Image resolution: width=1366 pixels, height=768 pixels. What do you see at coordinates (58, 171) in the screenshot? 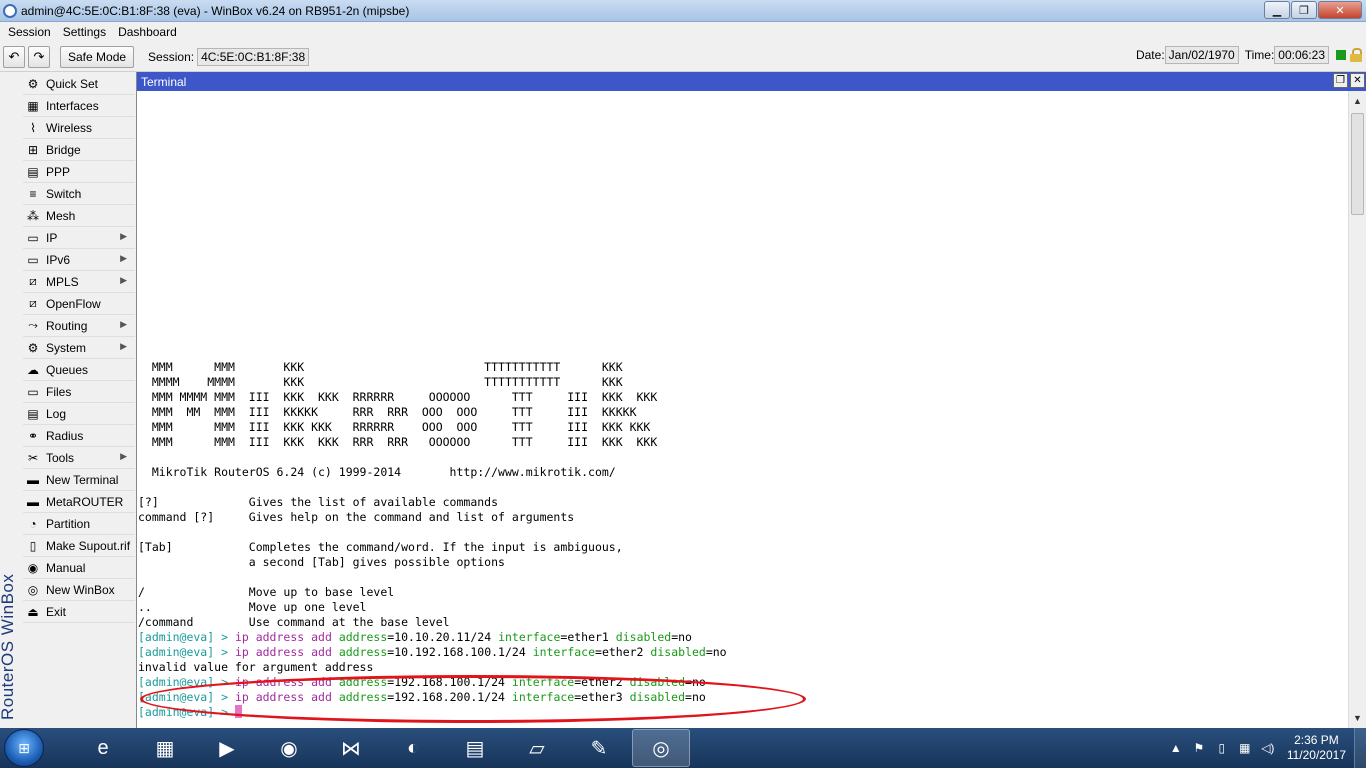
I see `sidebar-item-label: PPP` at bounding box center [58, 171].